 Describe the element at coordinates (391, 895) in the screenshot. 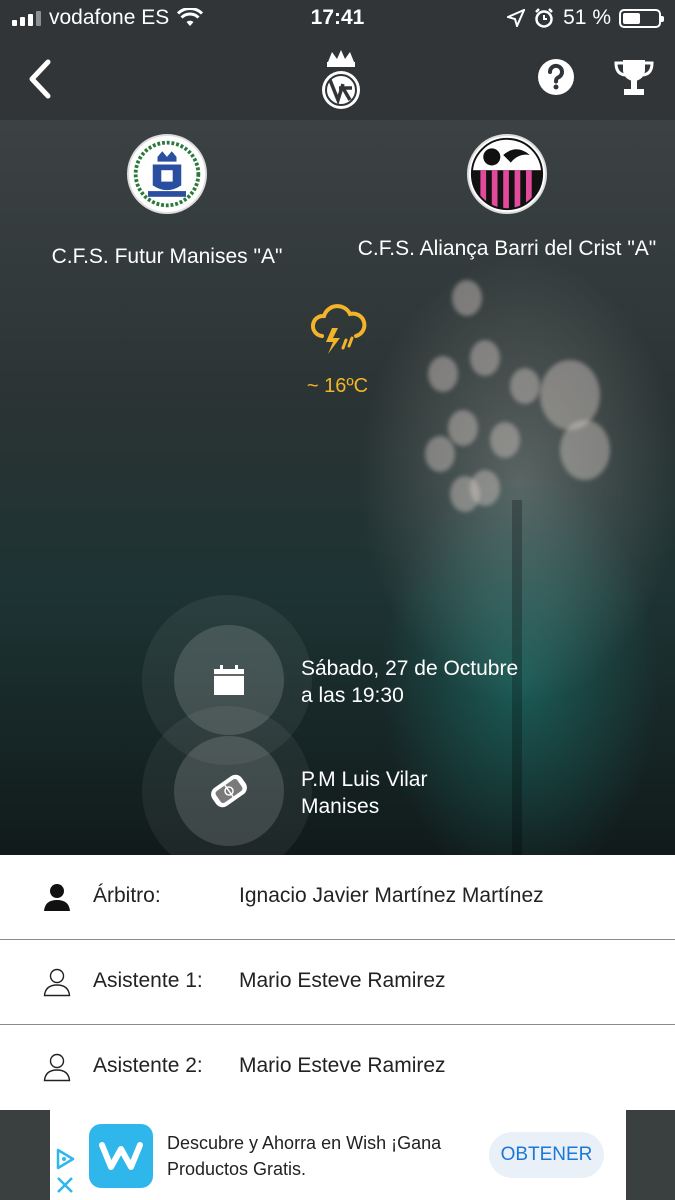

I see `official-name: Ignacio Javier Martínez Martínez` at that location.